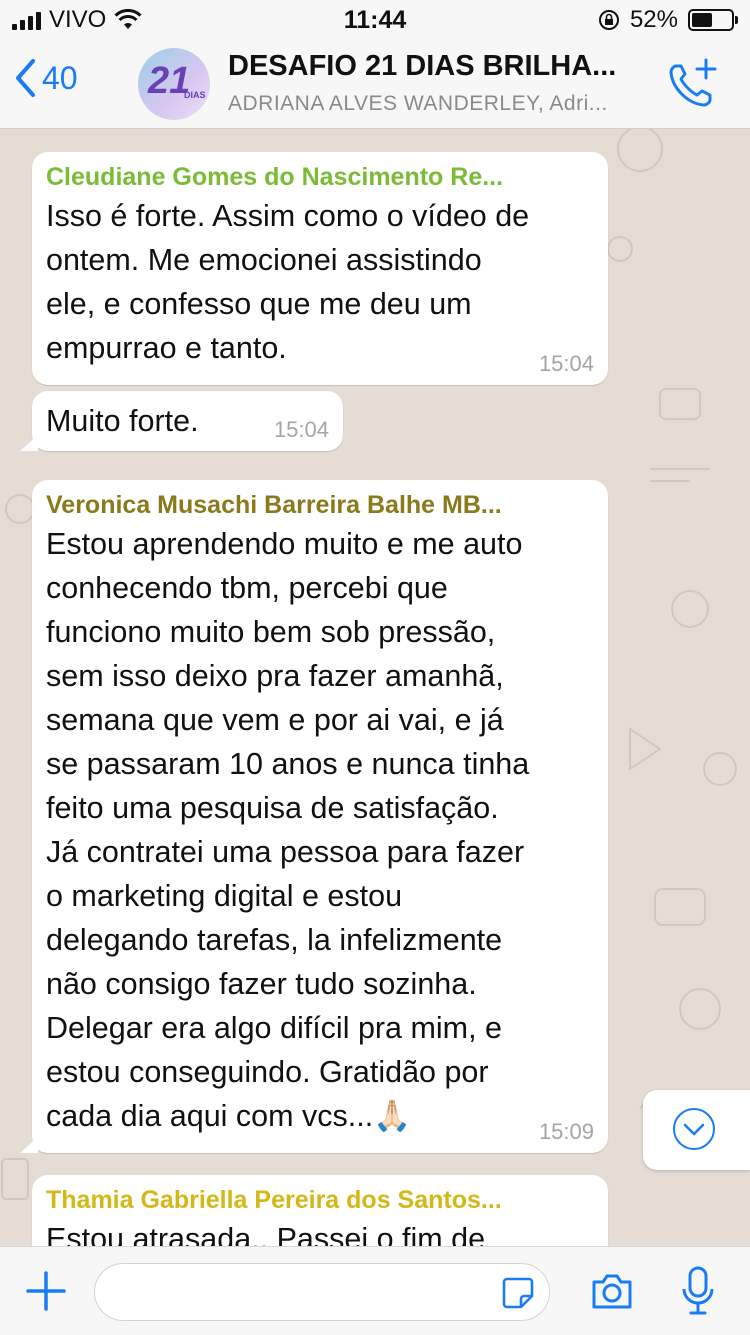 The image size is (750, 1335). What do you see at coordinates (608, 20) in the screenshot?
I see `rotation-lock-icon` at bounding box center [608, 20].